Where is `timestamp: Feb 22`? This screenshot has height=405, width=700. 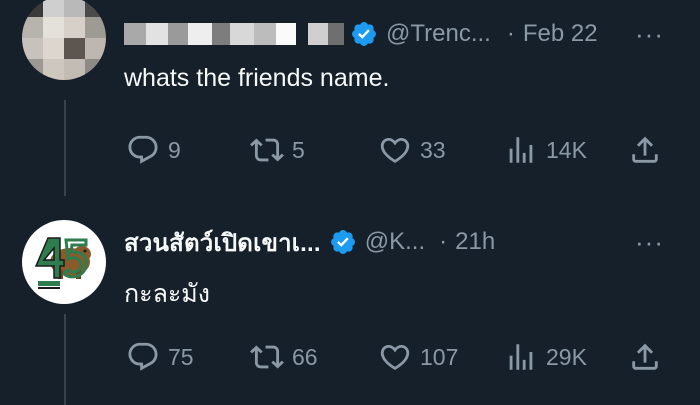 timestamp: Feb 22 is located at coordinates (560, 34).